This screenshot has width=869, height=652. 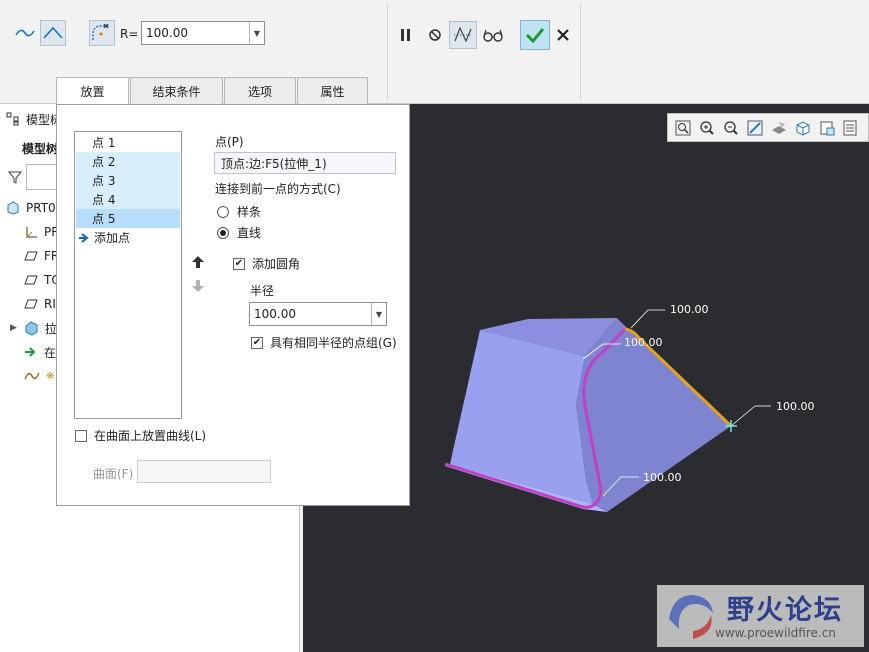 I want to click on point-reference-field: 顶点:边:F5(拉伸_1), so click(x=305, y=163).